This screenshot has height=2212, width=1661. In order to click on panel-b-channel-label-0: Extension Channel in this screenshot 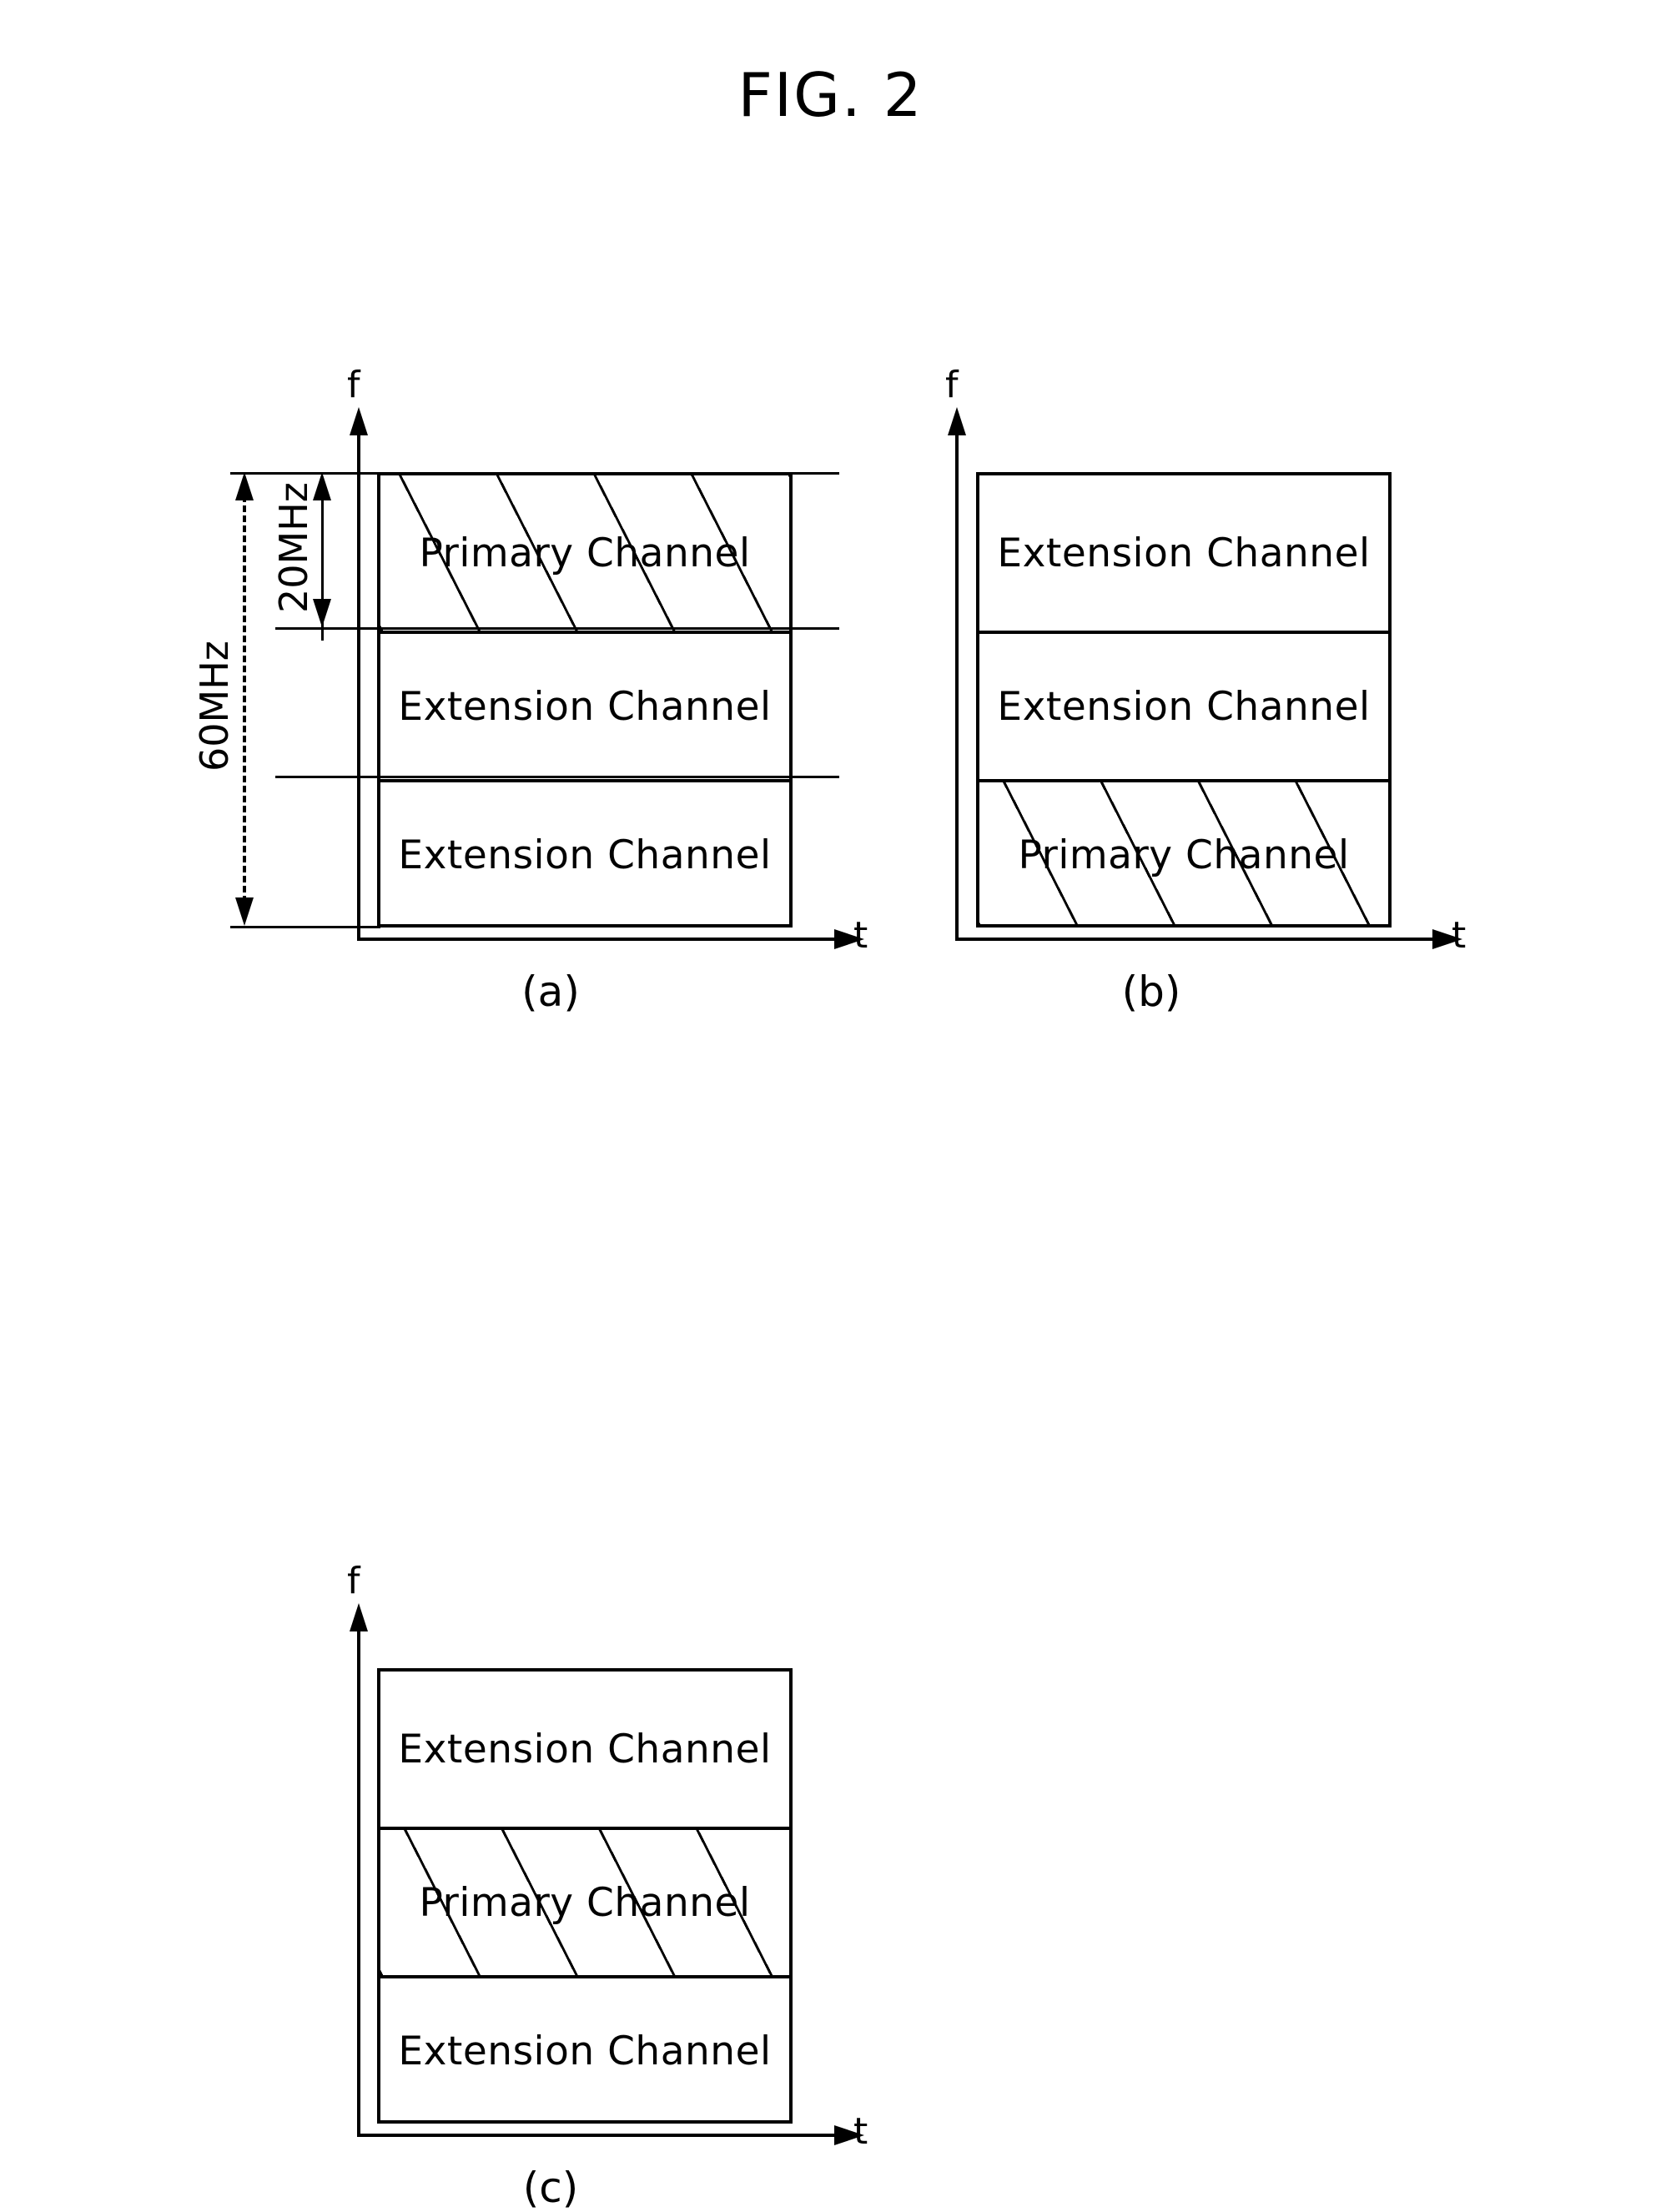, I will do `click(1184, 553)`.